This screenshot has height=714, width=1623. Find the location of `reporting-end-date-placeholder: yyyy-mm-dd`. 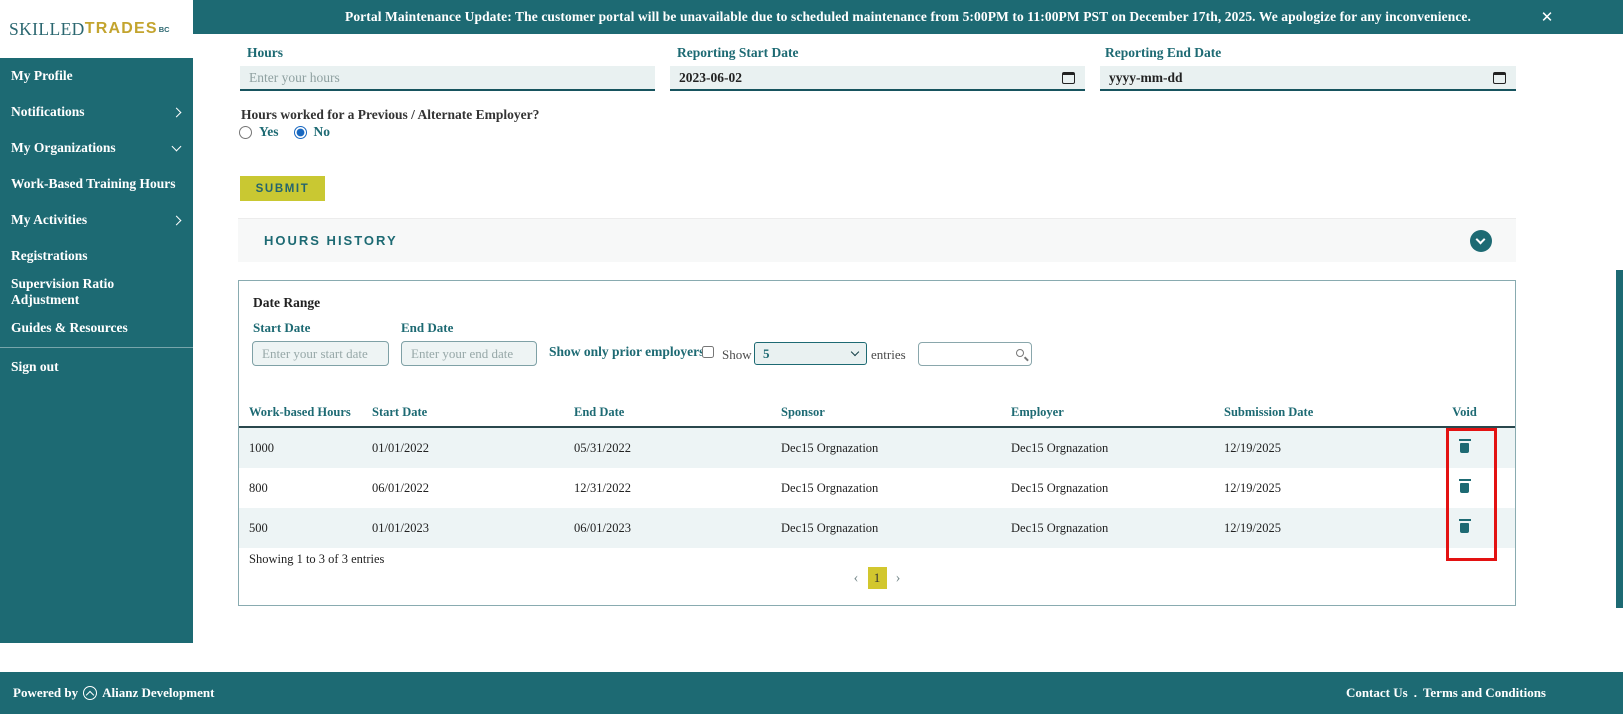

reporting-end-date-placeholder: yyyy-mm-dd is located at coordinates (1146, 77).